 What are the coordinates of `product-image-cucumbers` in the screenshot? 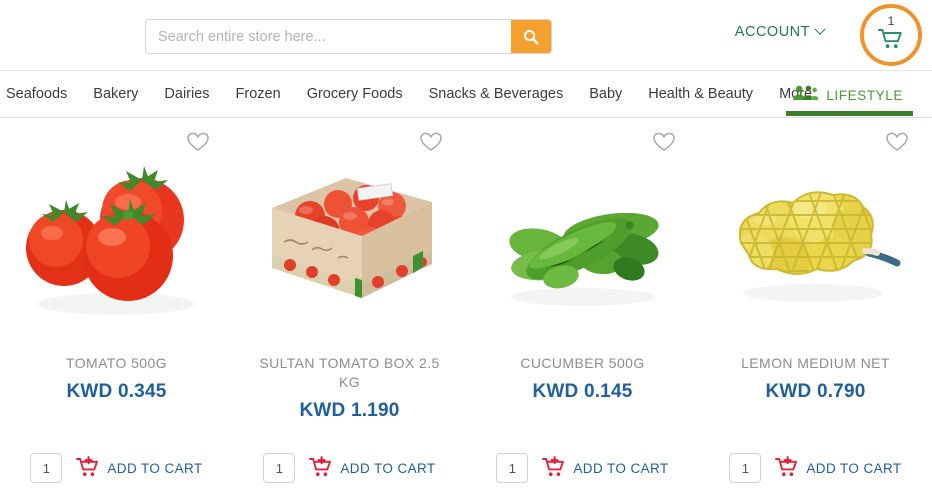 It's located at (582, 237).